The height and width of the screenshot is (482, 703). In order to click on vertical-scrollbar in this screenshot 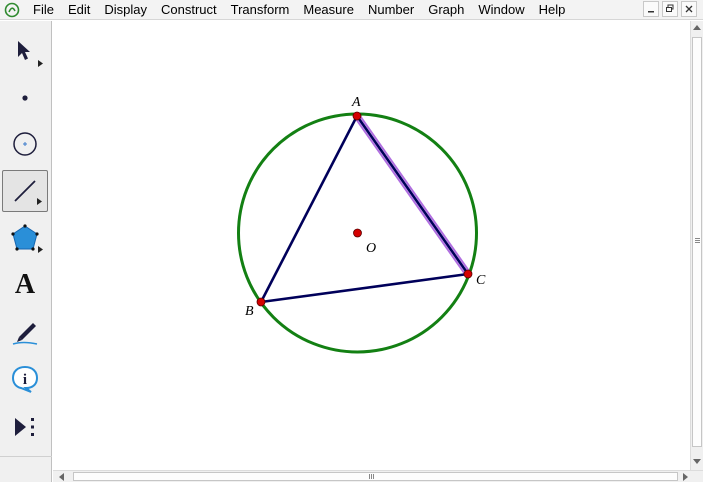, I will do `click(696, 245)`.